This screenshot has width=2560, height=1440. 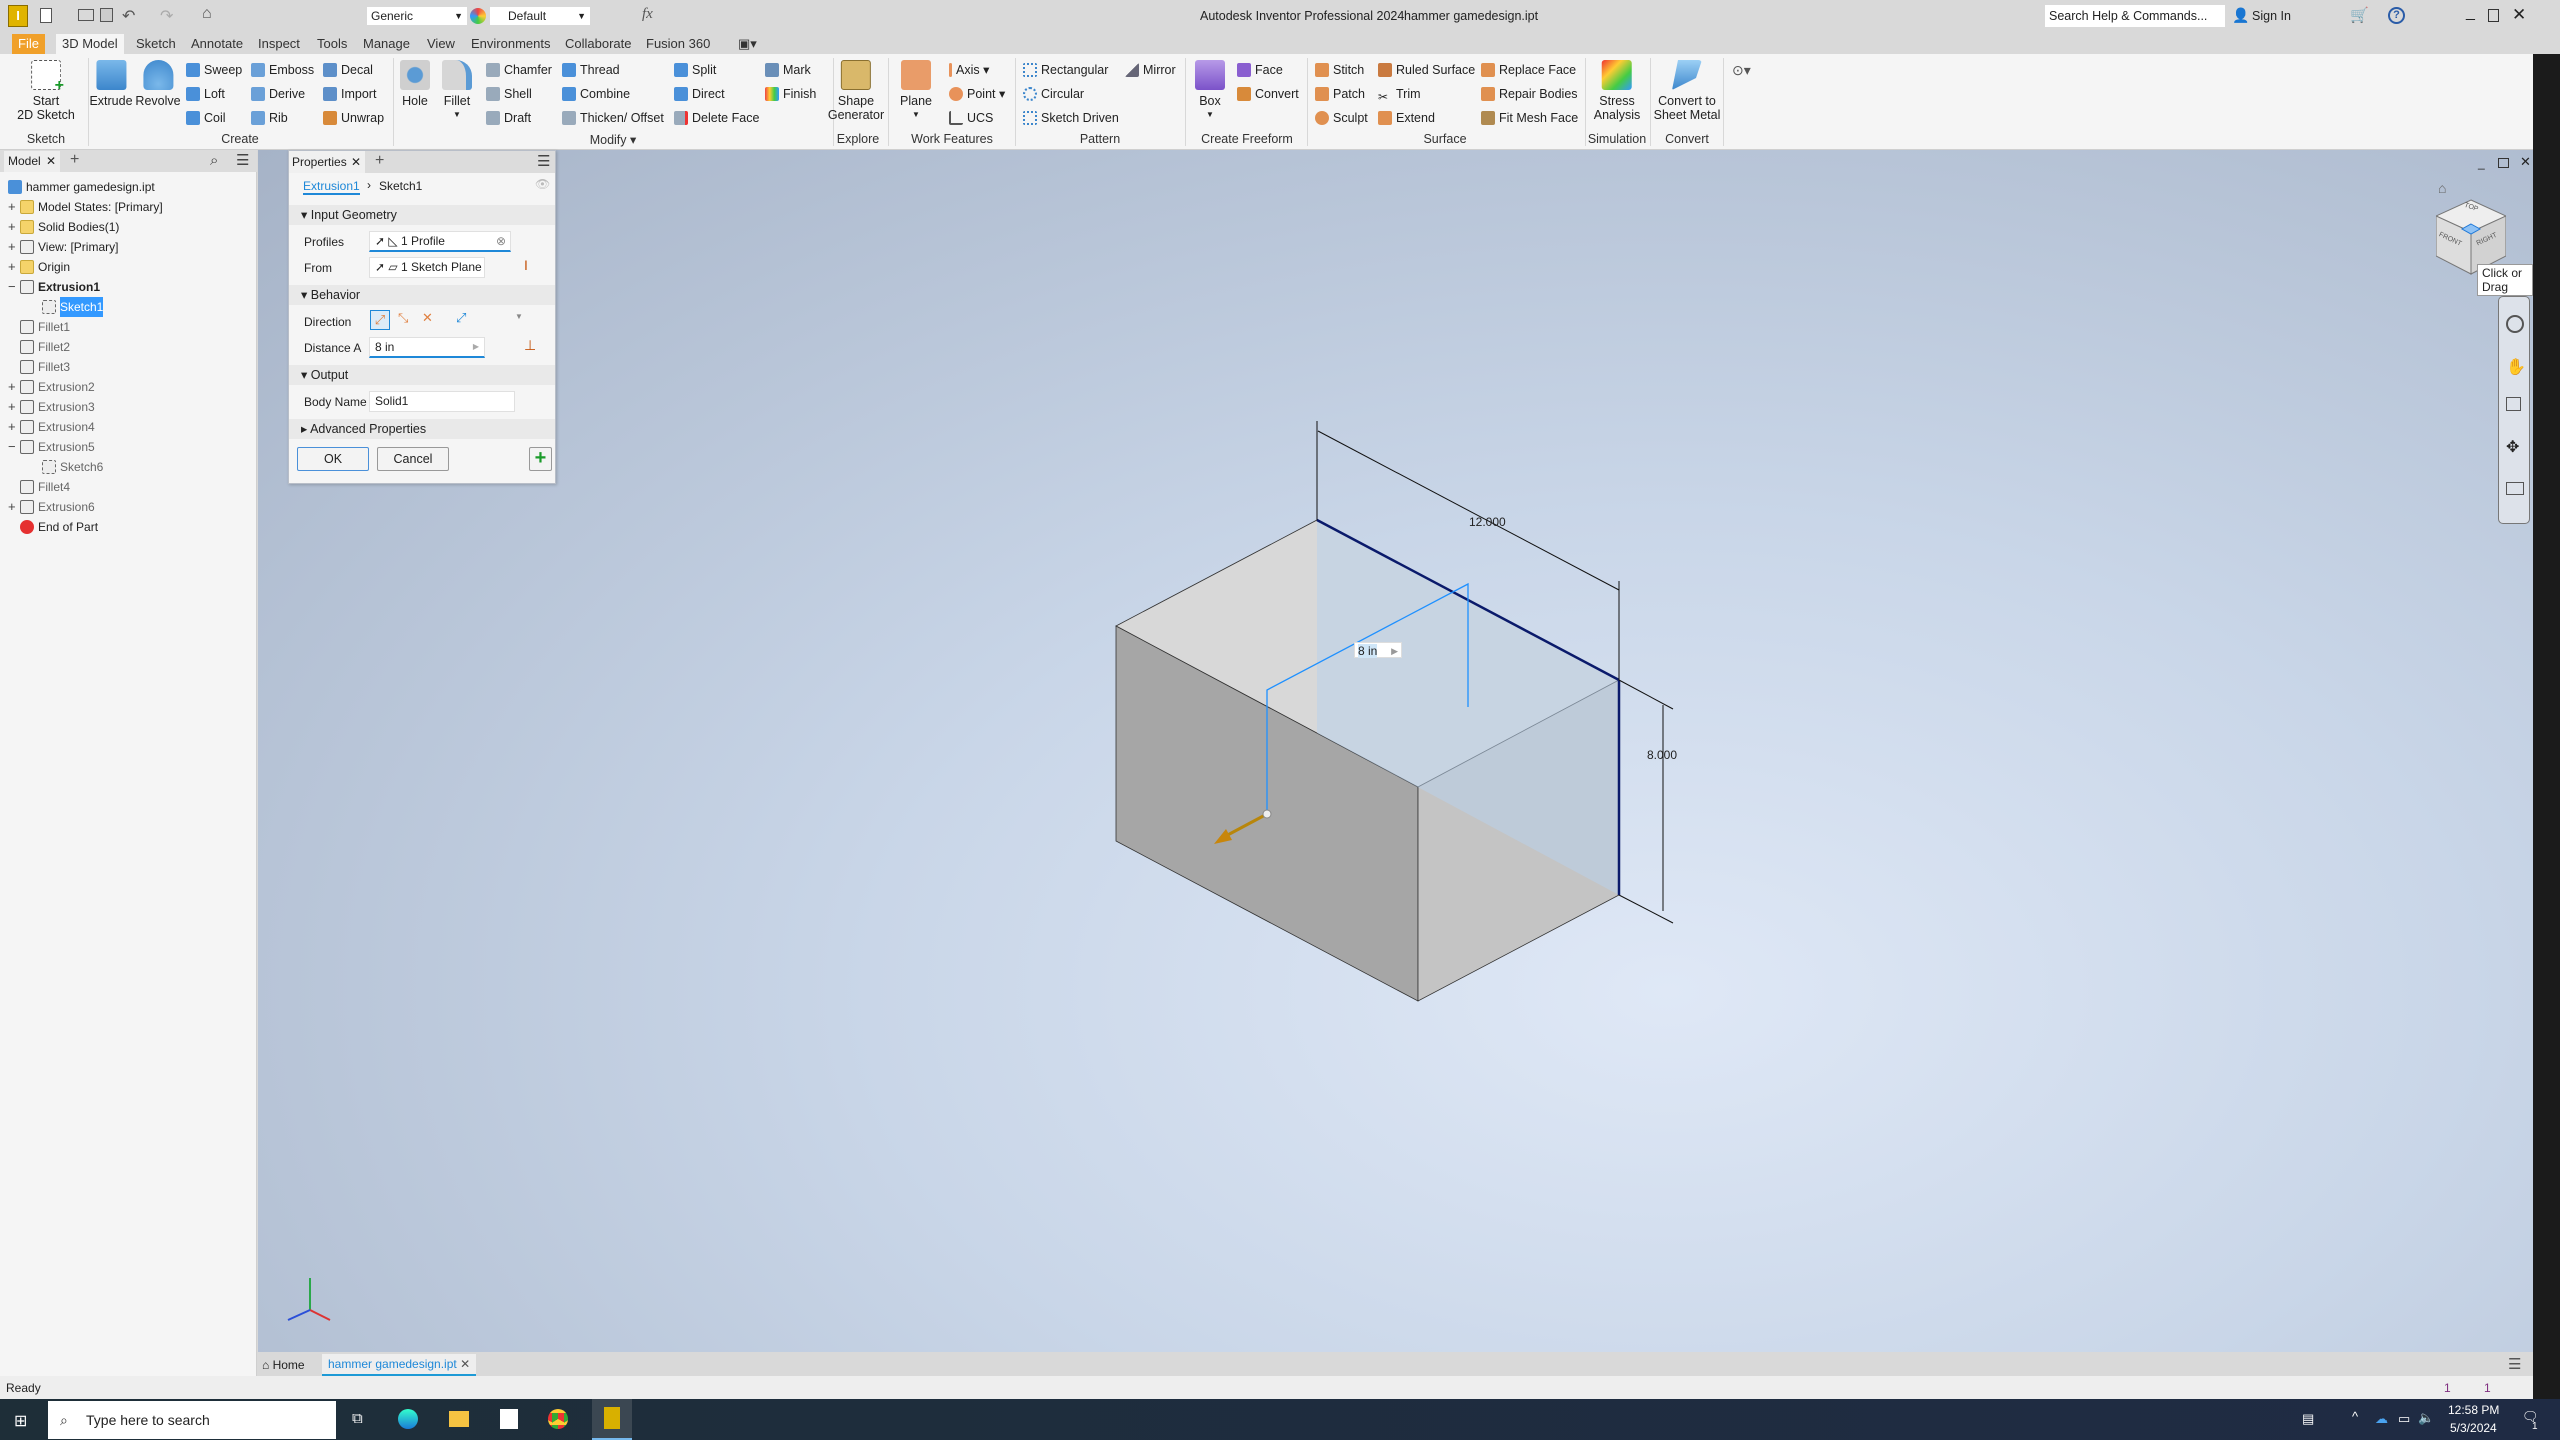 I want to click on close-properties-icon: ✕, so click(x=356, y=162).